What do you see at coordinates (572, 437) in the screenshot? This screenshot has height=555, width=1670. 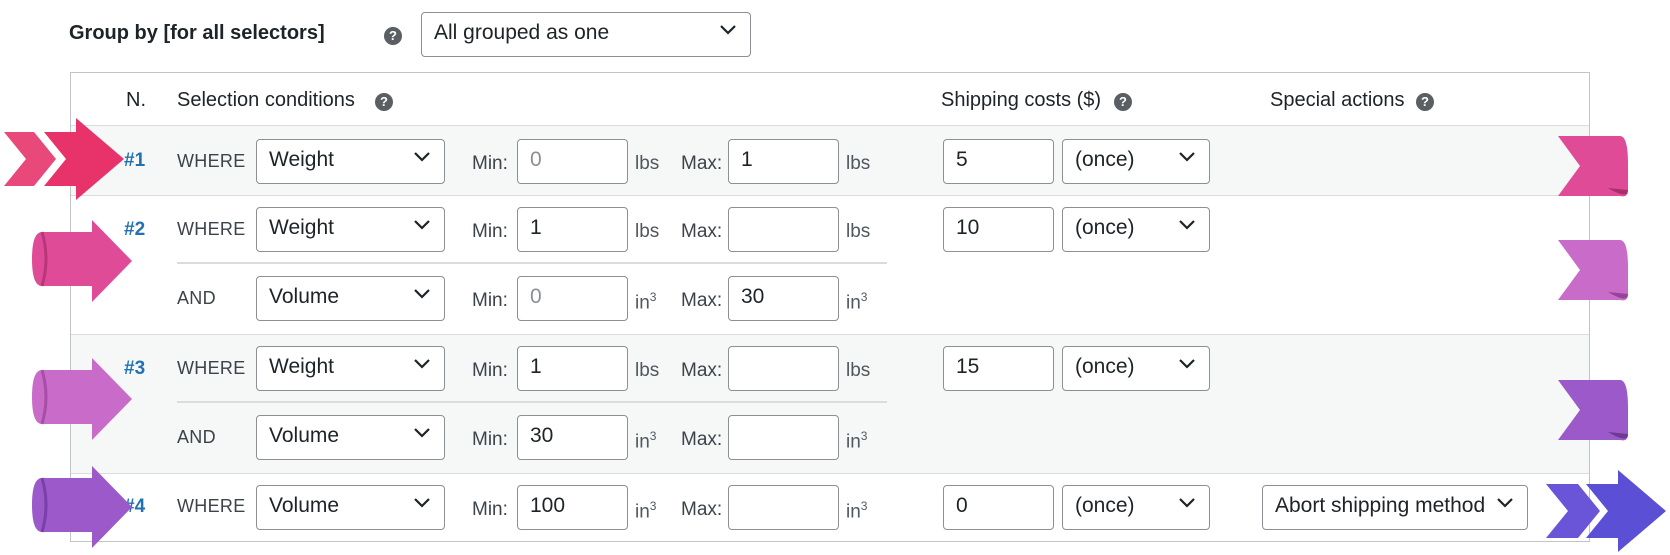 I see `min-input: 30` at bounding box center [572, 437].